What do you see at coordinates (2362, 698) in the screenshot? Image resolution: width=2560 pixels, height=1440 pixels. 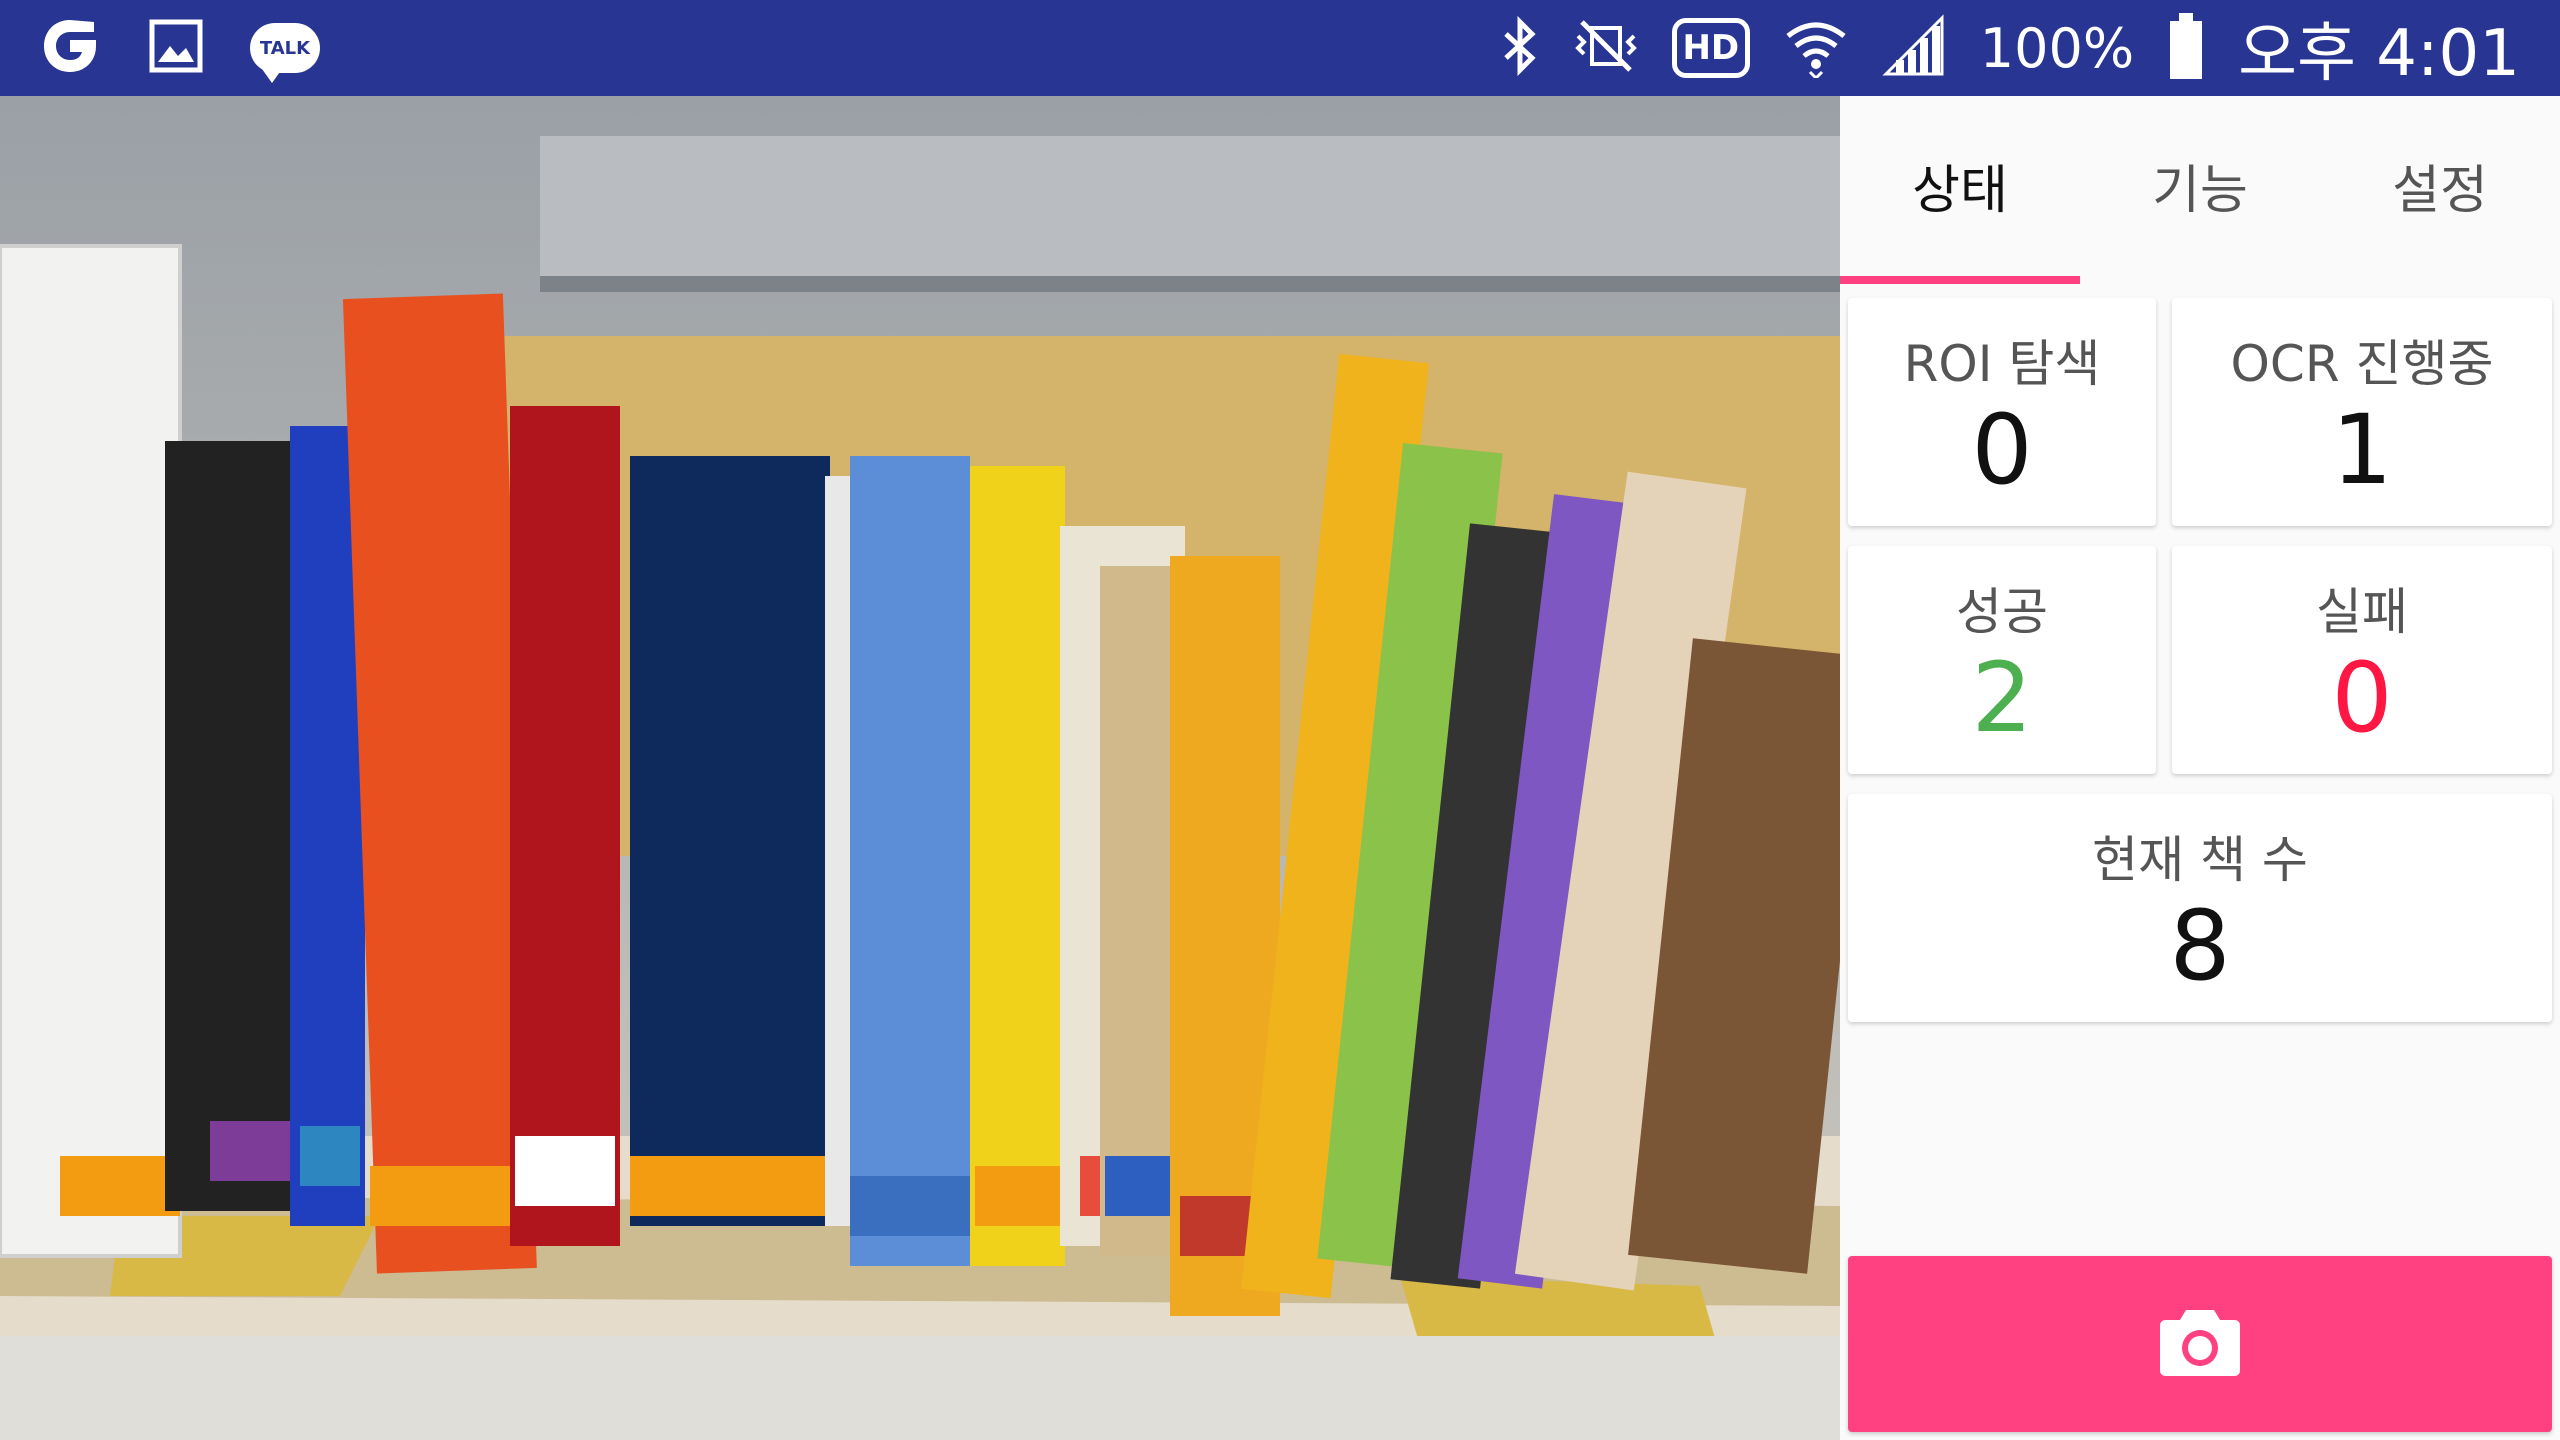 I see `fail-value: 0` at bounding box center [2362, 698].